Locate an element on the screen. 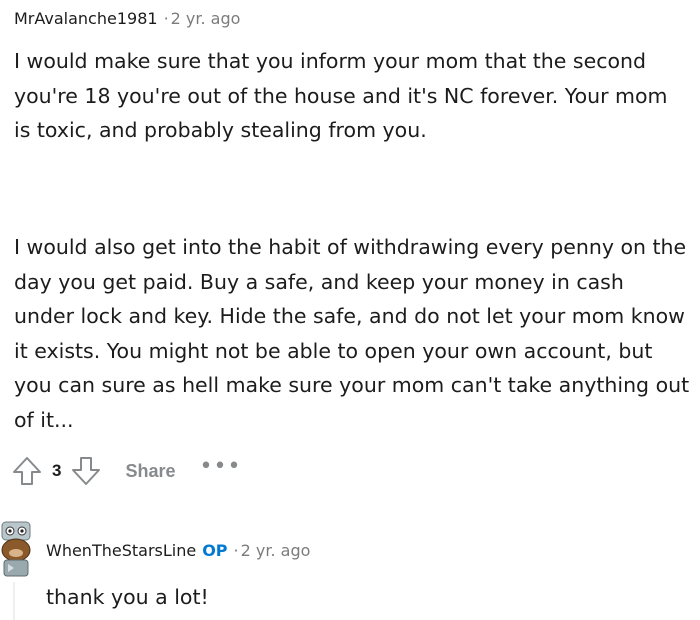 This screenshot has width=700, height=620. comment-action-bar: 3 Share ••• is located at coordinates (125, 471).